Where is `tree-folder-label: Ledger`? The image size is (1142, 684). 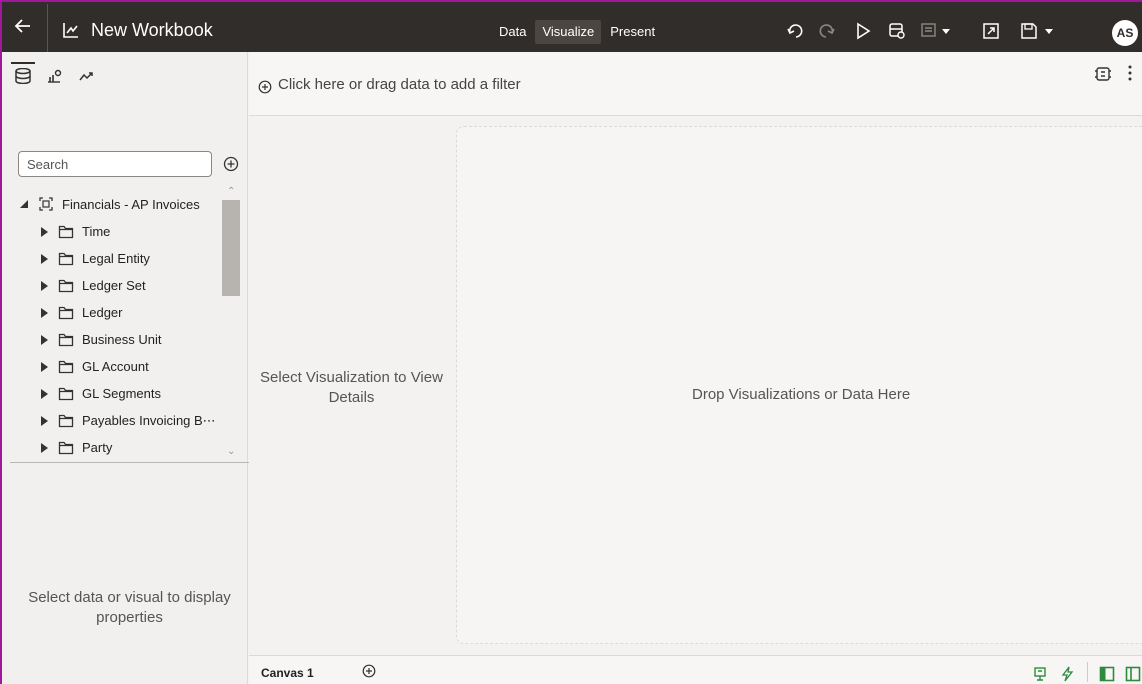
tree-folder-label: Ledger is located at coordinates (102, 312).